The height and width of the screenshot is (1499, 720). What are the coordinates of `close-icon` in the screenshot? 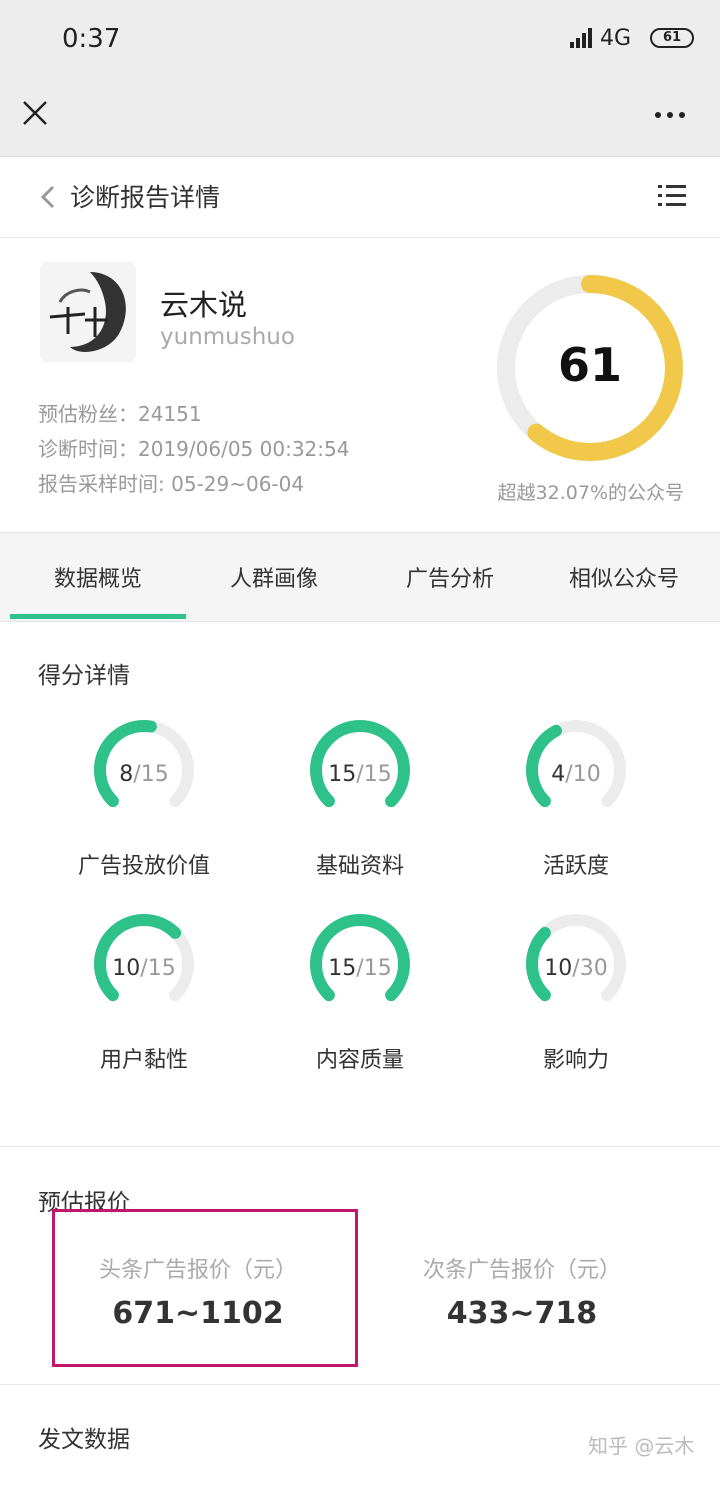 It's located at (35, 113).